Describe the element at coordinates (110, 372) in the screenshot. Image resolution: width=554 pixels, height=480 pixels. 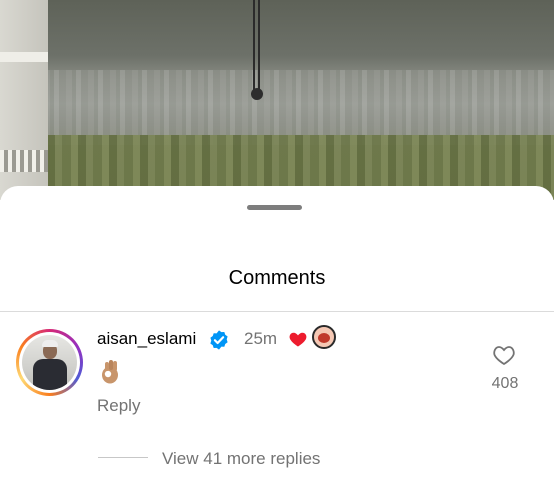
I see `ok-hand-icon` at that location.